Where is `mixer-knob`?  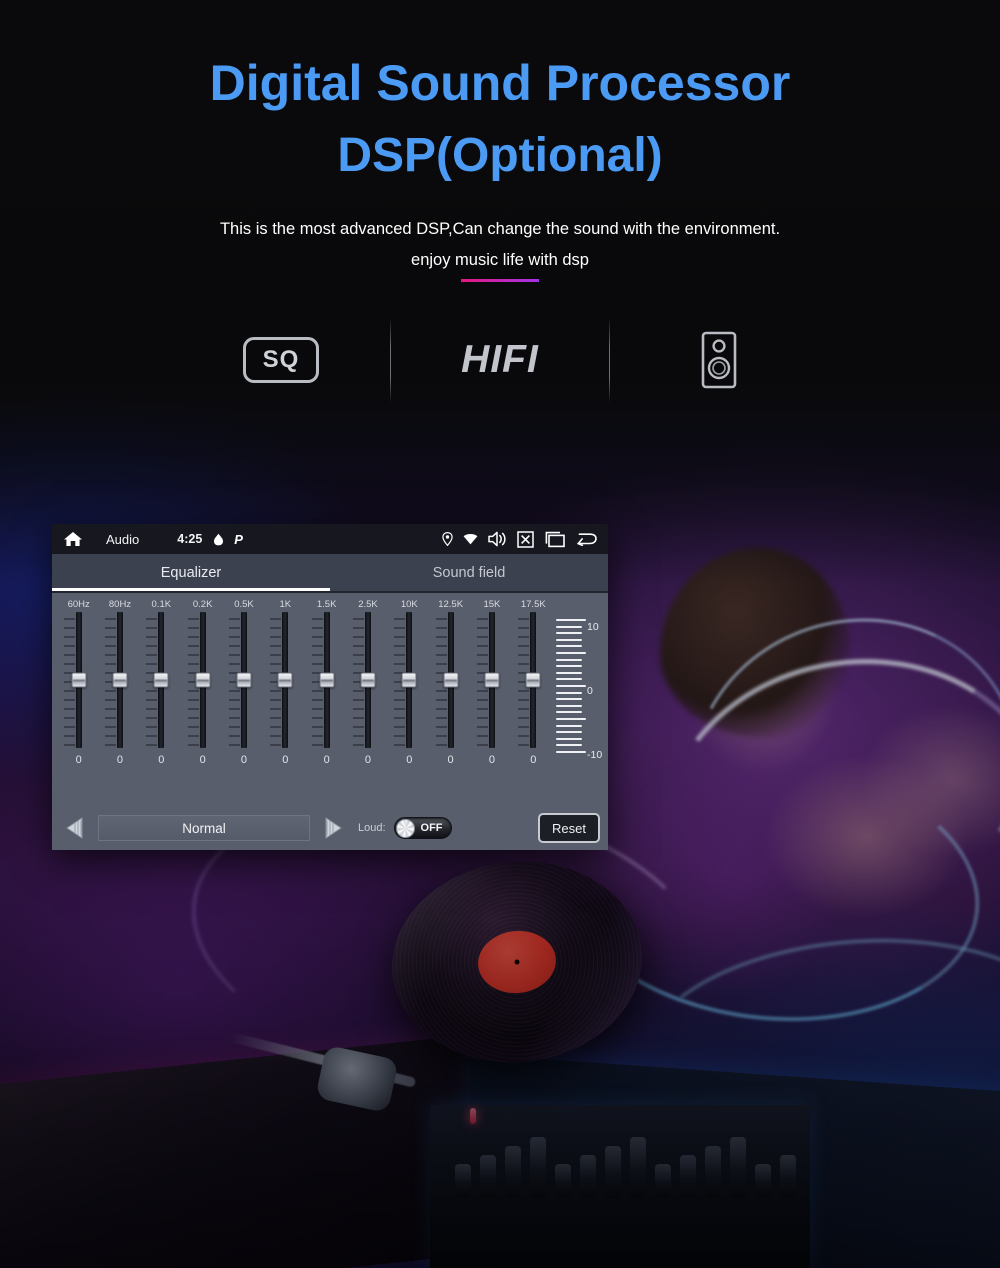 mixer-knob is located at coordinates (688, 1176).